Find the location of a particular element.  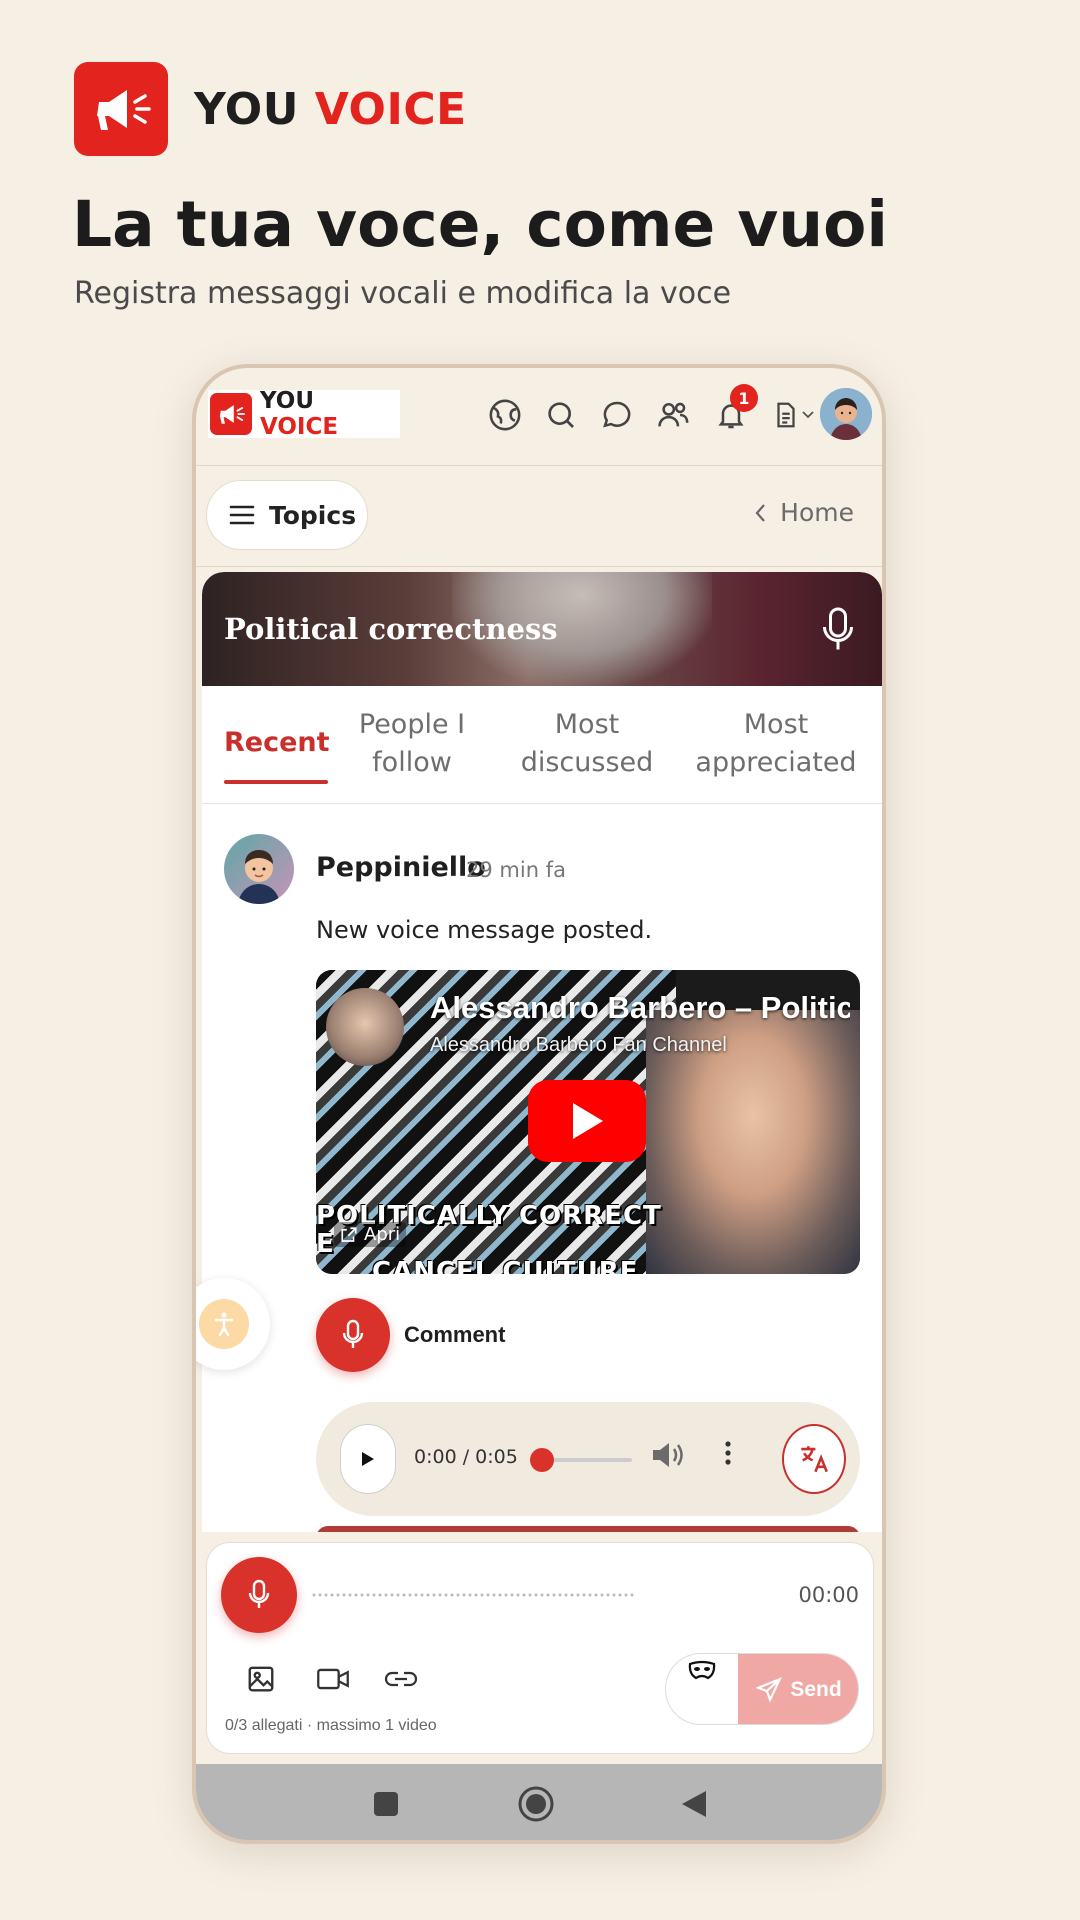

topics-label: Topics is located at coordinates (313, 515).